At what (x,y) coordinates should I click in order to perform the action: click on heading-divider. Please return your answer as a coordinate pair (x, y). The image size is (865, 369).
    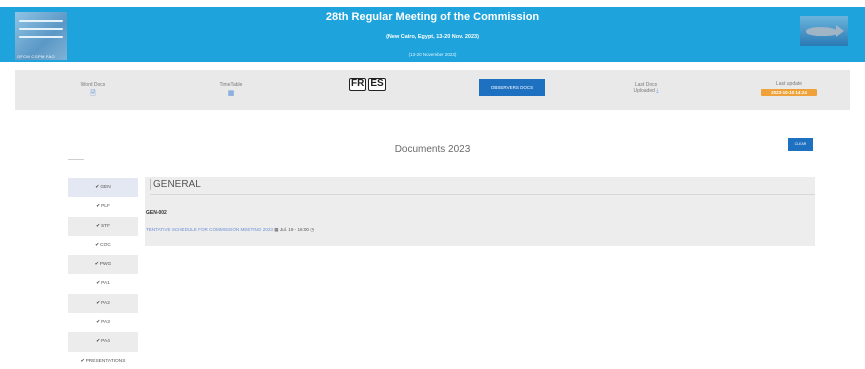
    Looking at the image, I should click on (76, 159).